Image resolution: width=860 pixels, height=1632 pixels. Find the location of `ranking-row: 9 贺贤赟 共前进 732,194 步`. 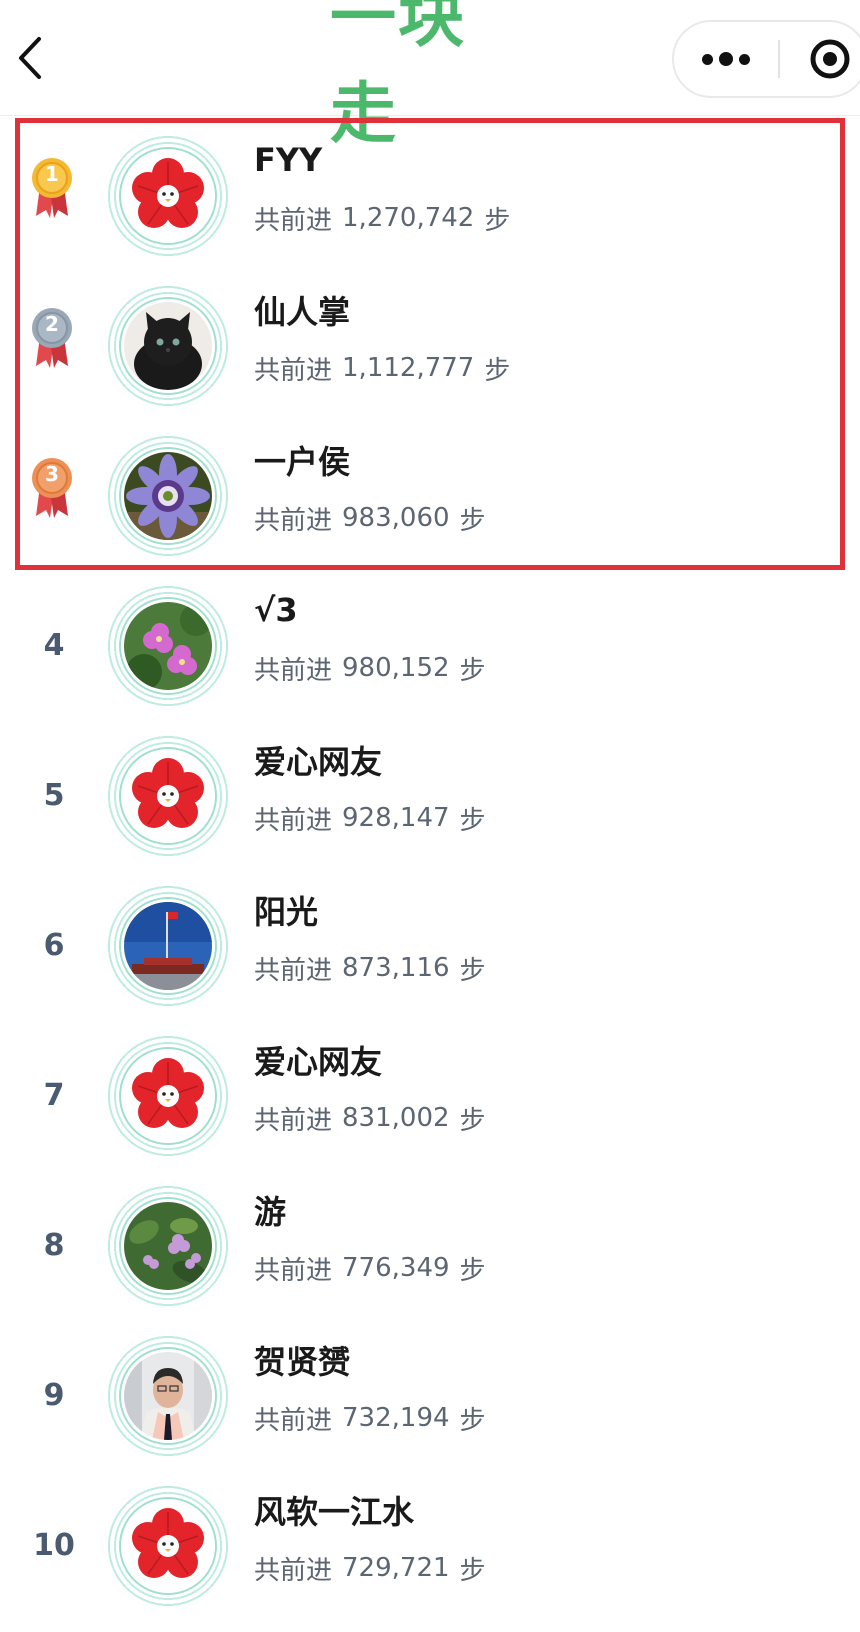

ranking-row: 9 贺贤赟 共前进 732,194 步 is located at coordinates (430, 1395).